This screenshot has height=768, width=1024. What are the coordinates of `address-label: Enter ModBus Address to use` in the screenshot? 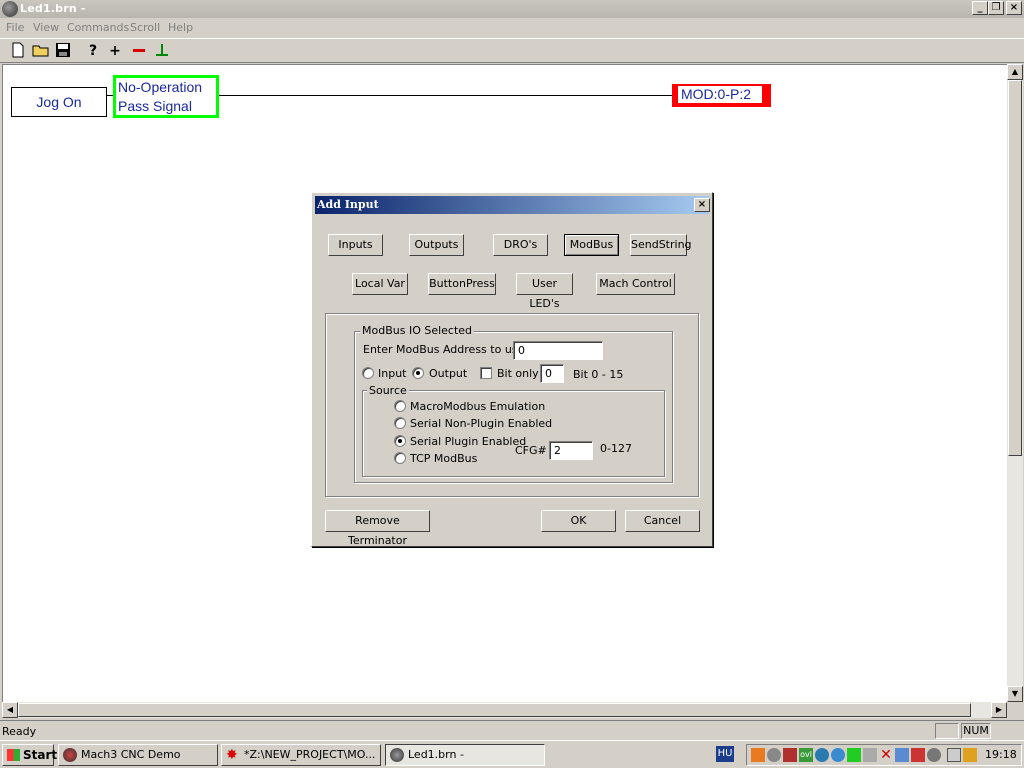 It's located at (444, 349).